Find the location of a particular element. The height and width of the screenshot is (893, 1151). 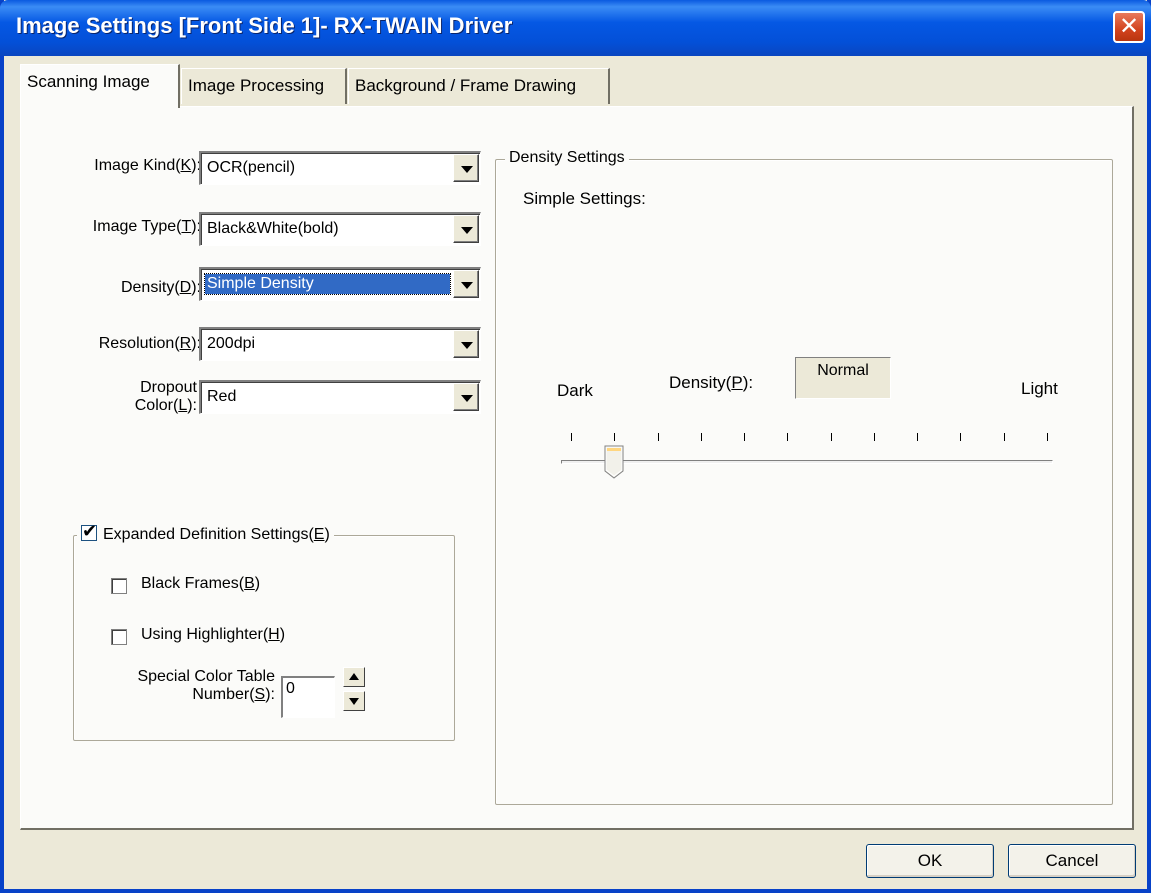

resolution-select: 200dpi is located at coordinates (340, 344).